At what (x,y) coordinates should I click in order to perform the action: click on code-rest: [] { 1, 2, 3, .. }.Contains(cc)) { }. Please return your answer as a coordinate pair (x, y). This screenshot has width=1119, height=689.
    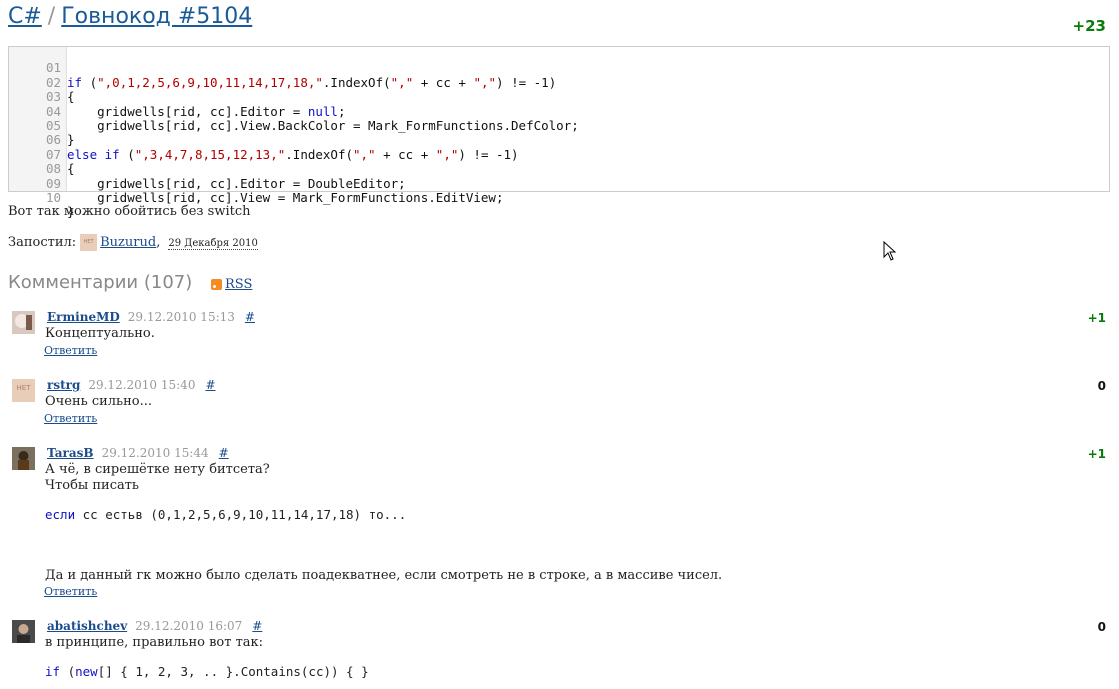
    Looking at the image, I should click on (233, 671).